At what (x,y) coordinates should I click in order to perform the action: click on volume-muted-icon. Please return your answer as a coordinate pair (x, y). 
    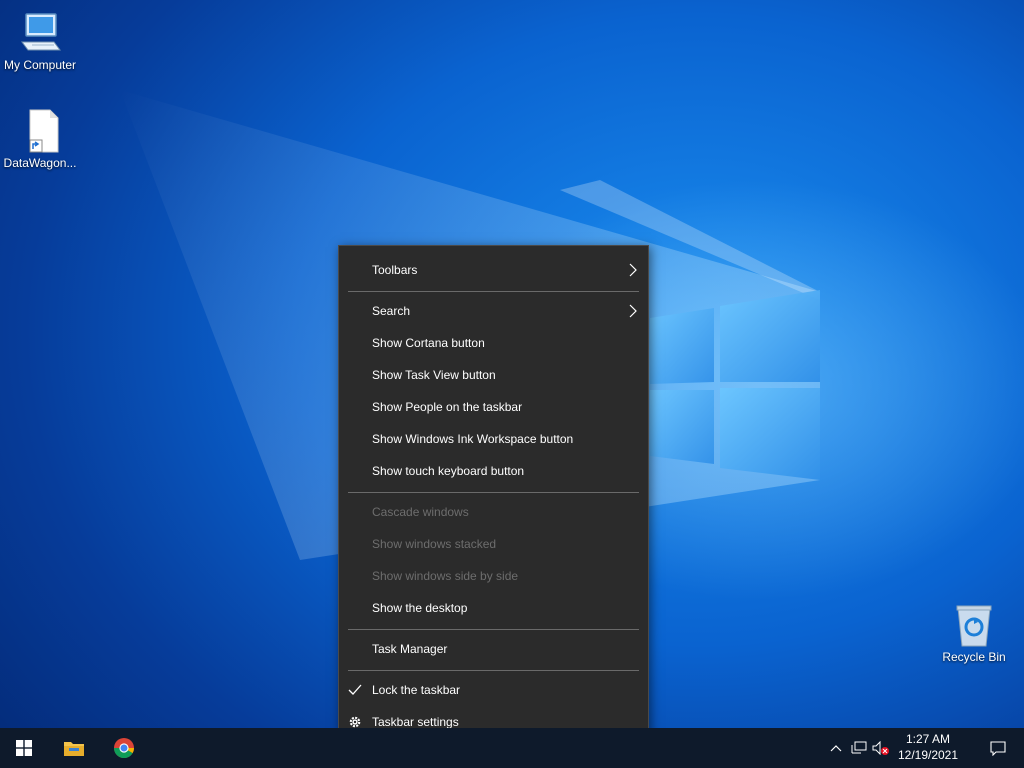
    Looking at the image, I should click on (880, 748).